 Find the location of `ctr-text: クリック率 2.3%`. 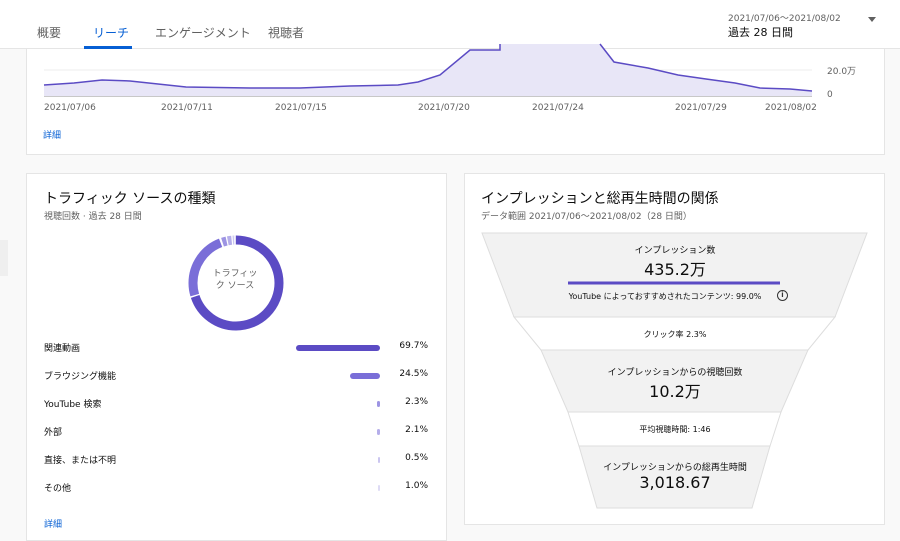

ctr-text: クリック率 2.3% is located at coordinates (675, 334).